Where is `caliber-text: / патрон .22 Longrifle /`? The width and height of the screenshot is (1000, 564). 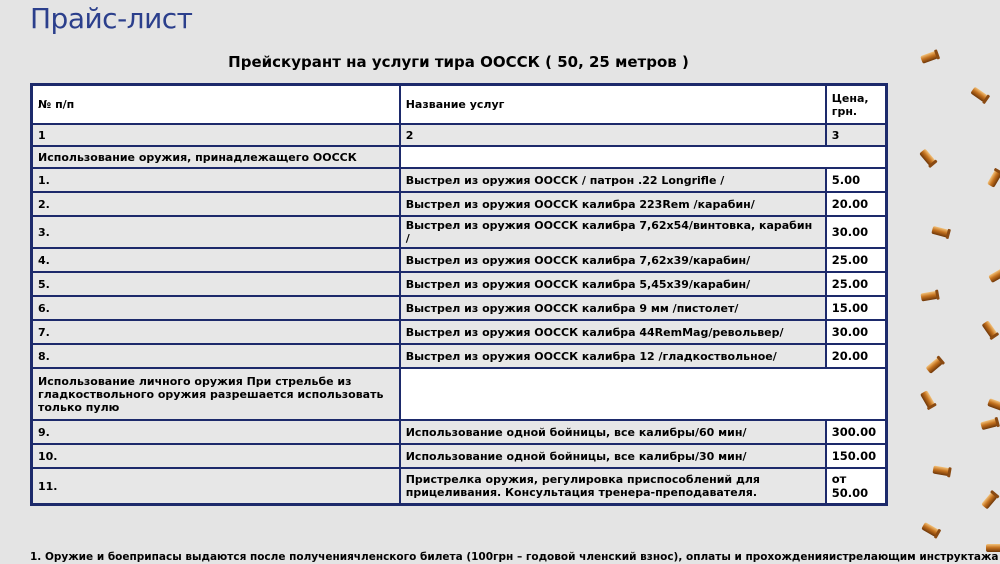
caliber-text: / патрон .22 Longrifle / is located at coordinates (653, 180).